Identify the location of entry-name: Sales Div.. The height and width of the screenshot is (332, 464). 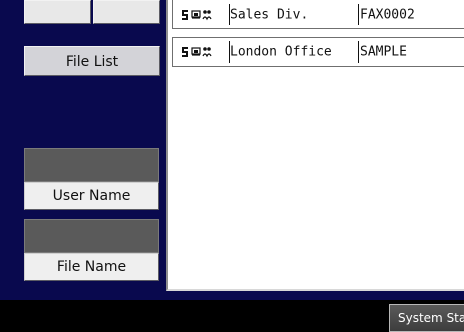
(269, 14).